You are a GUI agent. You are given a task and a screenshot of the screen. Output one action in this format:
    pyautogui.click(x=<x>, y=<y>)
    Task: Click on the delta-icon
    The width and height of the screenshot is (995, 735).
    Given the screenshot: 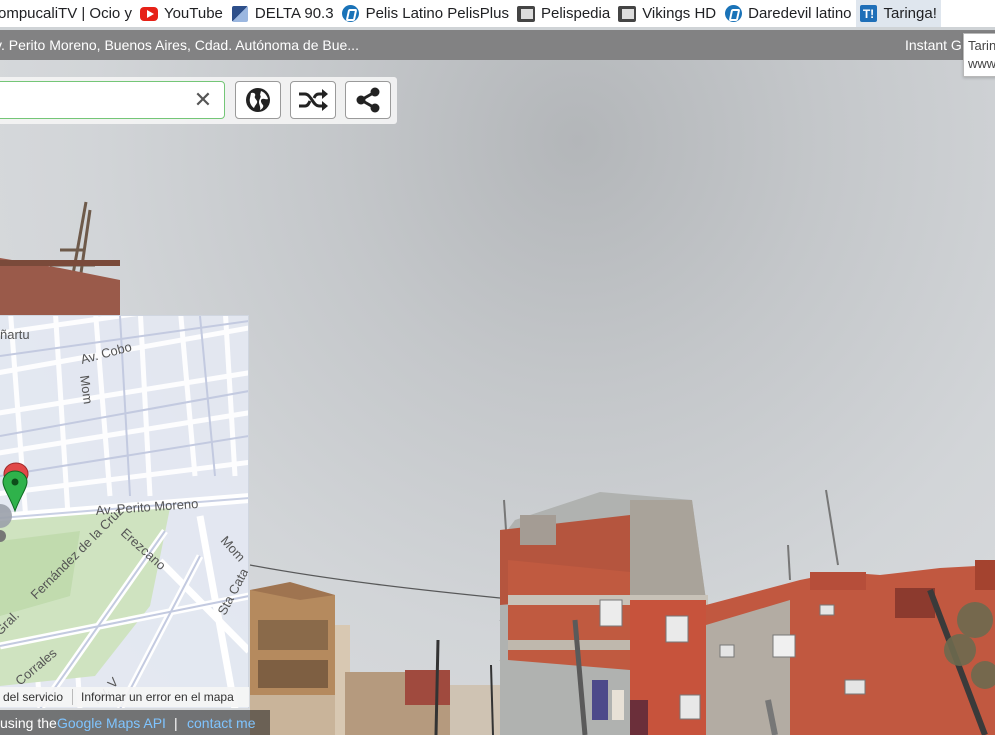 What is the action you would take?
    pyautogui.click(x=240, y=14)
    